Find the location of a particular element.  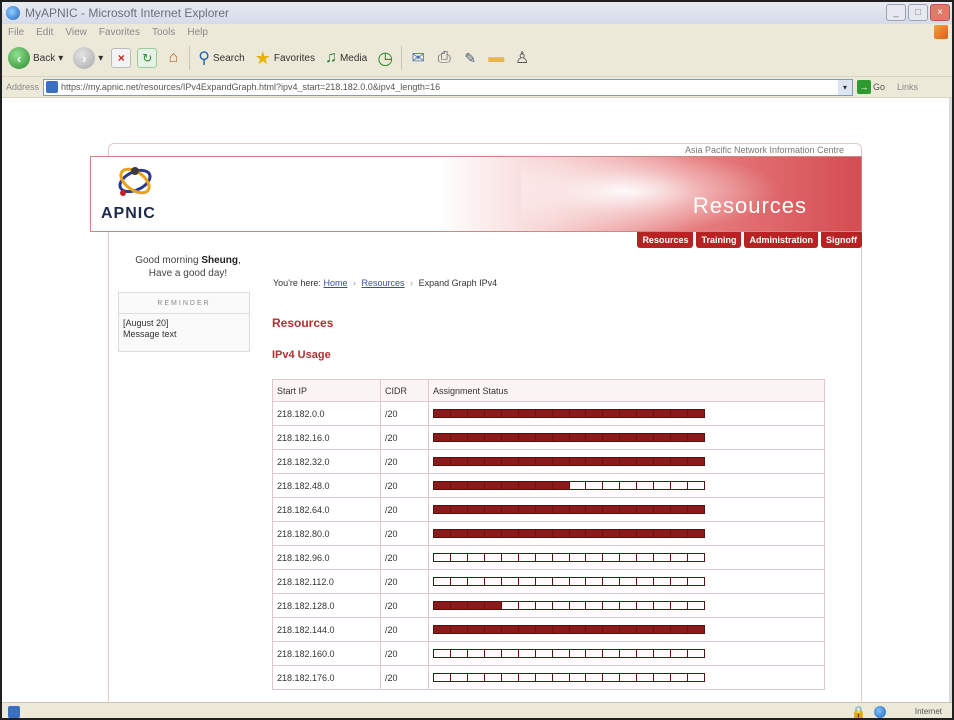

internet-explorer-icon is located at coordinates (13, 13).